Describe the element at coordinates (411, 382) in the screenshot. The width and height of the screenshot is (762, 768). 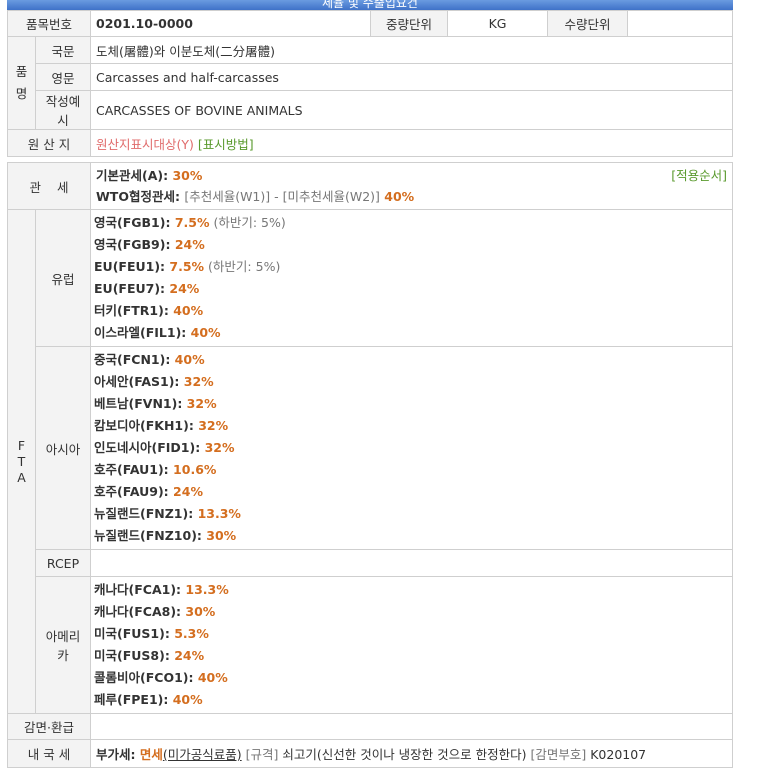
I see `fta-item: 아세안(FAS1): 32%` at that location.